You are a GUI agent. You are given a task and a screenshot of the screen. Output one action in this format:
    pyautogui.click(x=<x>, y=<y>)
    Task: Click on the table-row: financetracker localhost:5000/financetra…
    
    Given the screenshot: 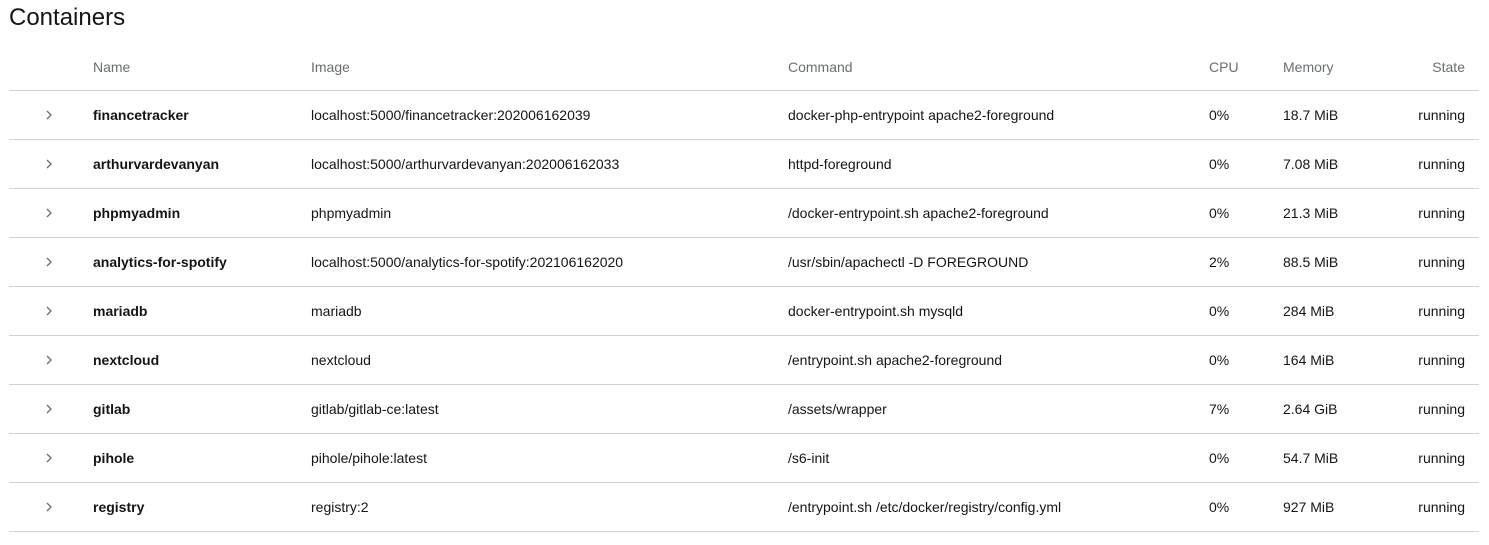 What is the action you would take?
    pyautogui.click(x=744, y=115)
    